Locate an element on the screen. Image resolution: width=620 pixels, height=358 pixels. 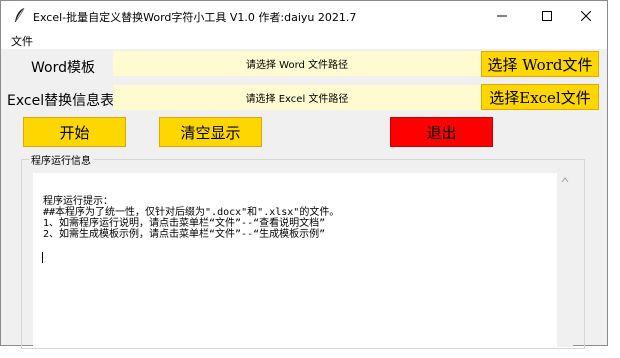
maximize-icon is located at coordinates (546, 16).